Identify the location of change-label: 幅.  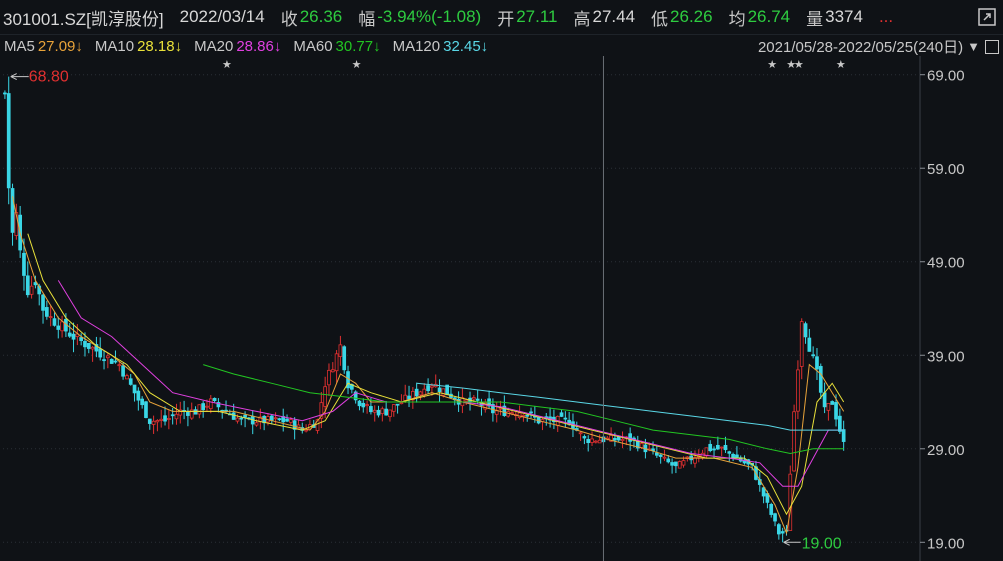
(367, 19).